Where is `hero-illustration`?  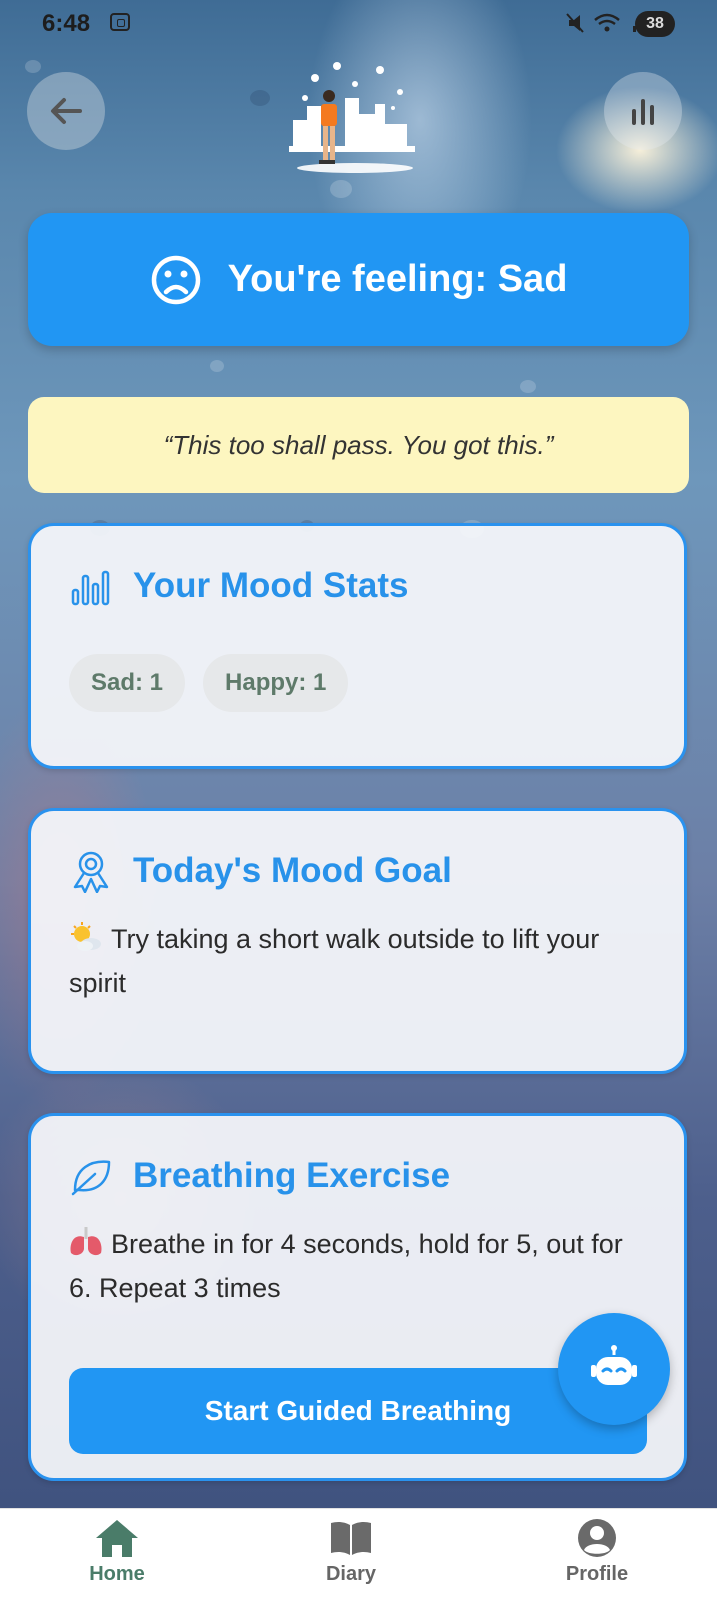 hero-illustration is located at coordinates (355, 118).